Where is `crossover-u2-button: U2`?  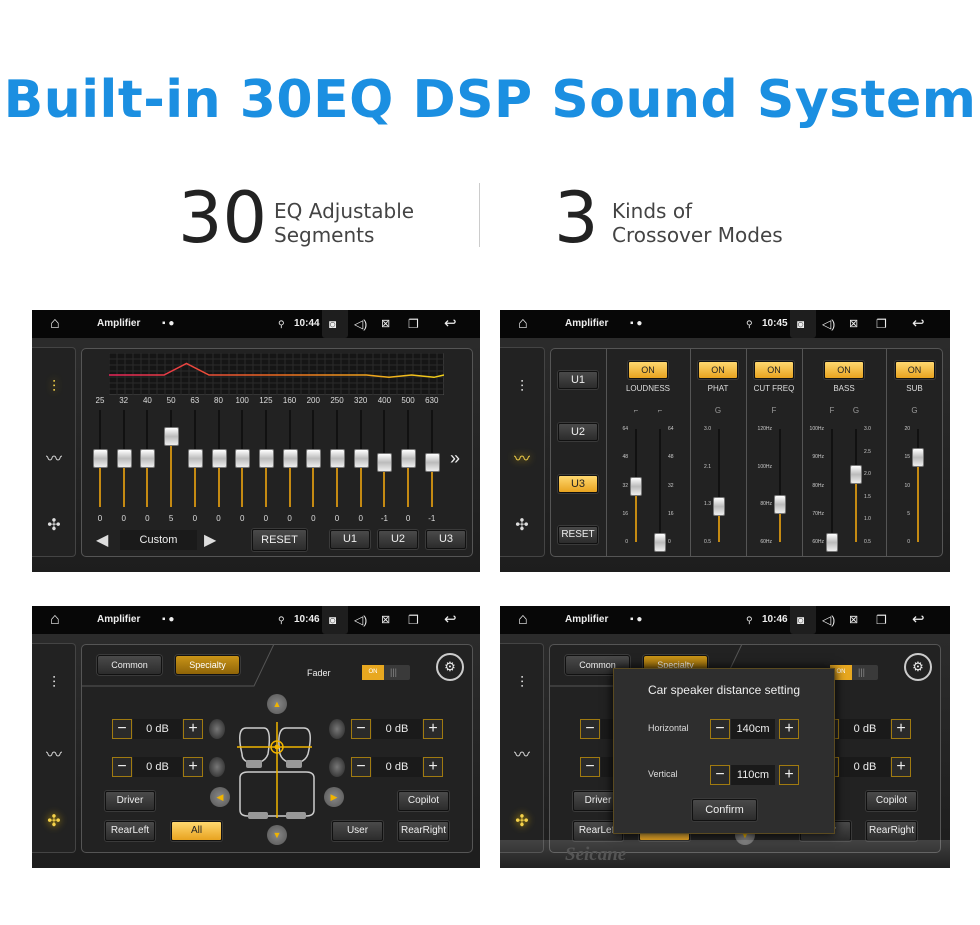
crossover-u2-button: U2 is located at coordinates (578, 432).